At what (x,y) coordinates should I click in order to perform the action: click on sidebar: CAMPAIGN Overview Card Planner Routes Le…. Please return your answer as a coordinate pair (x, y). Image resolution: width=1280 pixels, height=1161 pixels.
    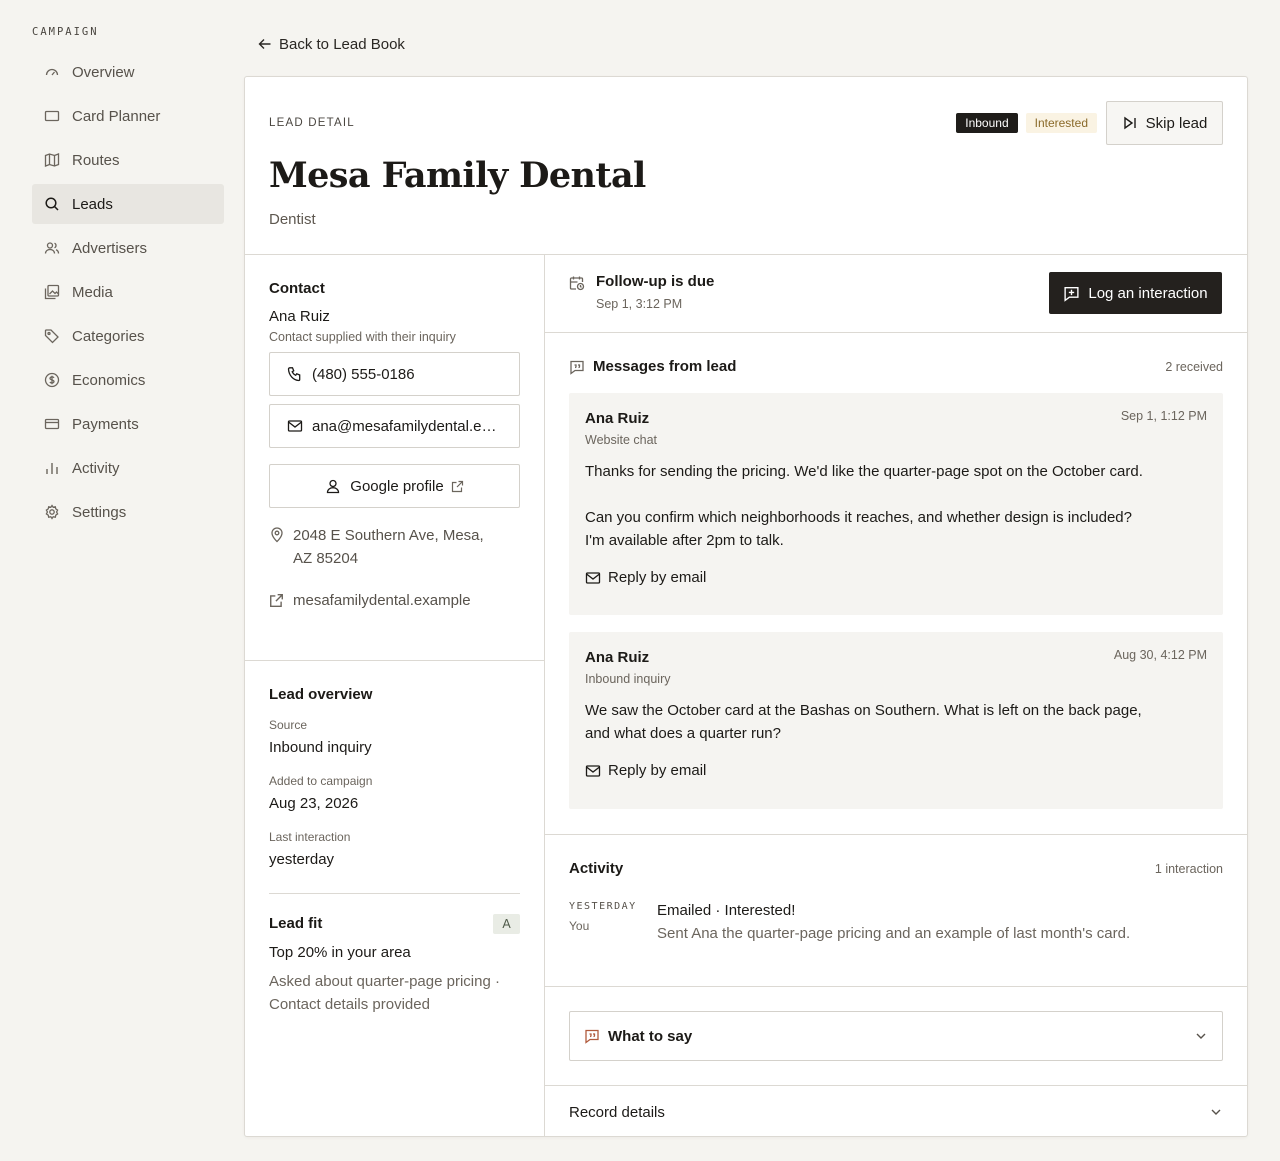
    Looking at the image, I should click on (128, 280).